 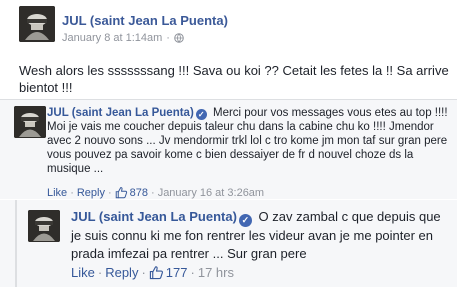 What do you see at coordinates (177, 272) in the screenshot?
I see `like-count: 177` at bounding box center [177, 272].